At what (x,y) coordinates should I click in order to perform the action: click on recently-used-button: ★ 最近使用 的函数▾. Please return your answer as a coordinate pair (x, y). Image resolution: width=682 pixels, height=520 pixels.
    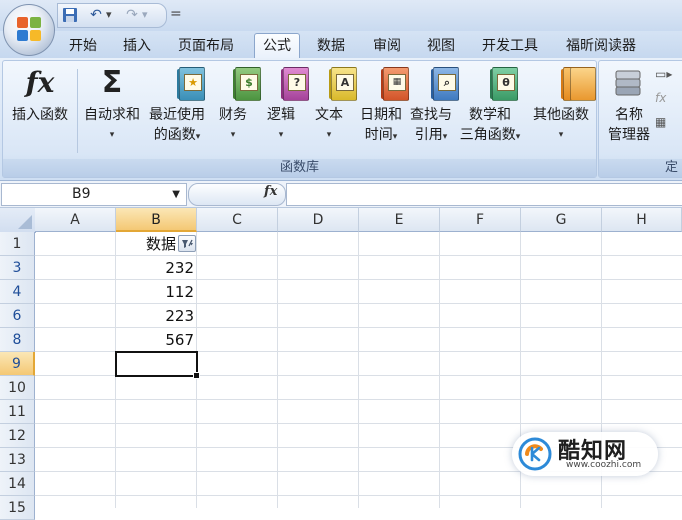
    Looking at the image, I should click on (177, 106).